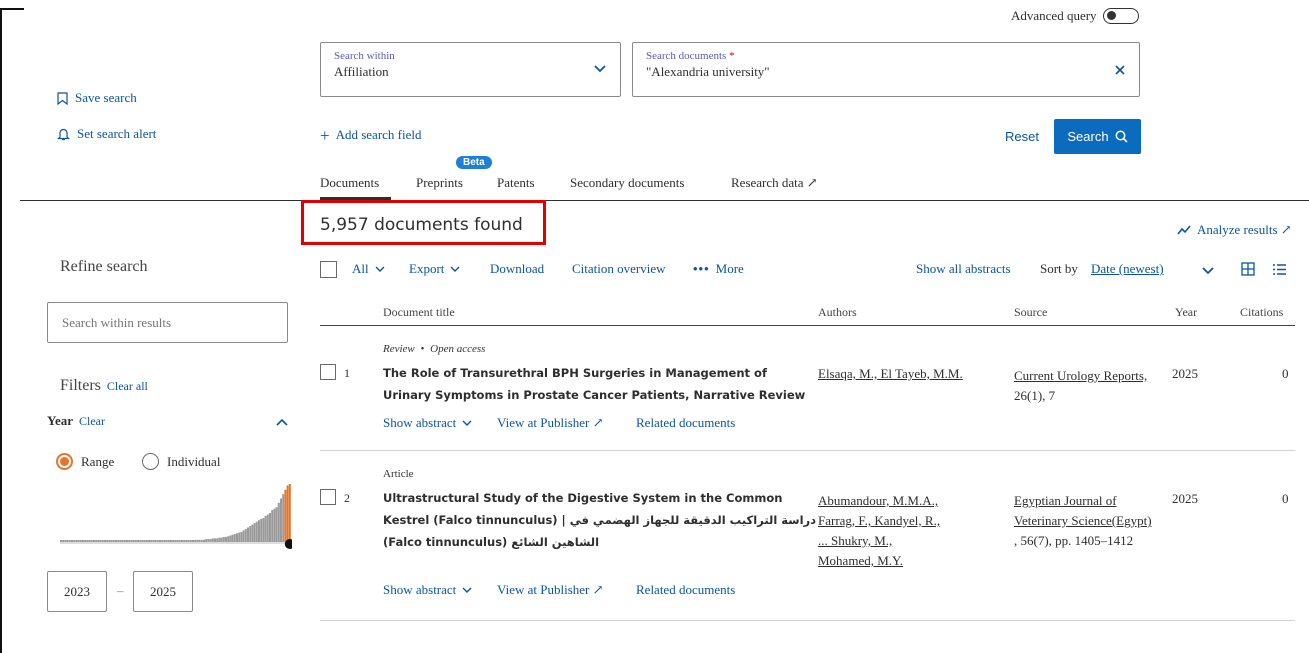 The image size is (1309, 653). I want to click on more-button: ••• More, so click(718, 269).